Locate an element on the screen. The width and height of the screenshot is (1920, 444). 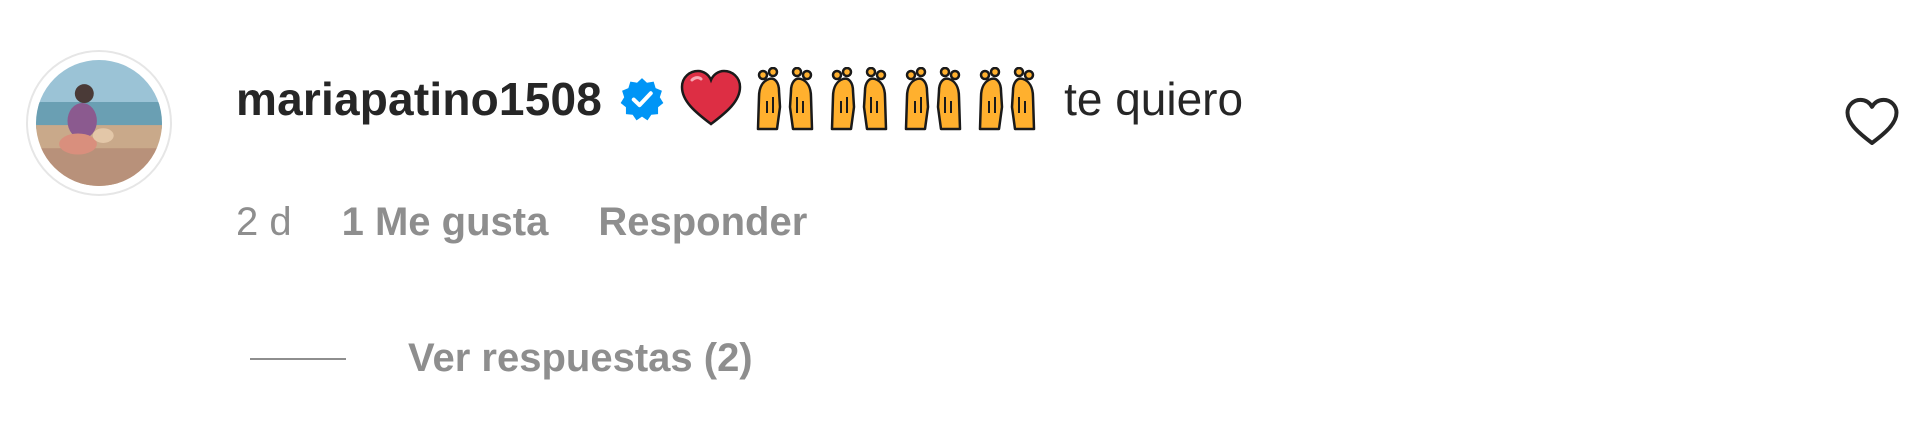
avatar-photo is located at coordinates (99, 123).